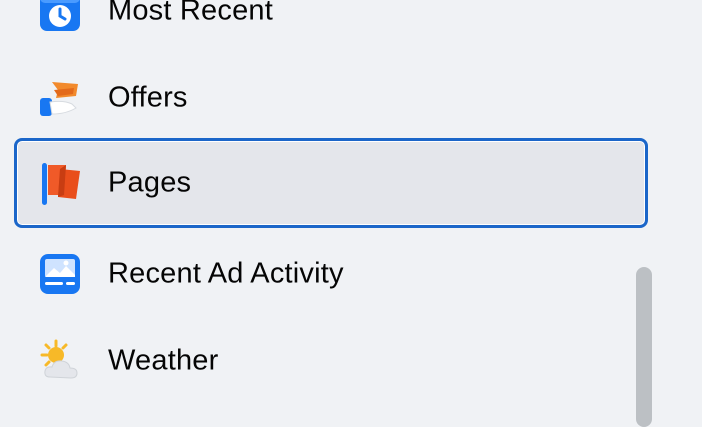 This screenshot has height=427, width=702. Describe the element at coordinates (644, 347) in the screenshot. I see `scrollbar-thumb` at that location.